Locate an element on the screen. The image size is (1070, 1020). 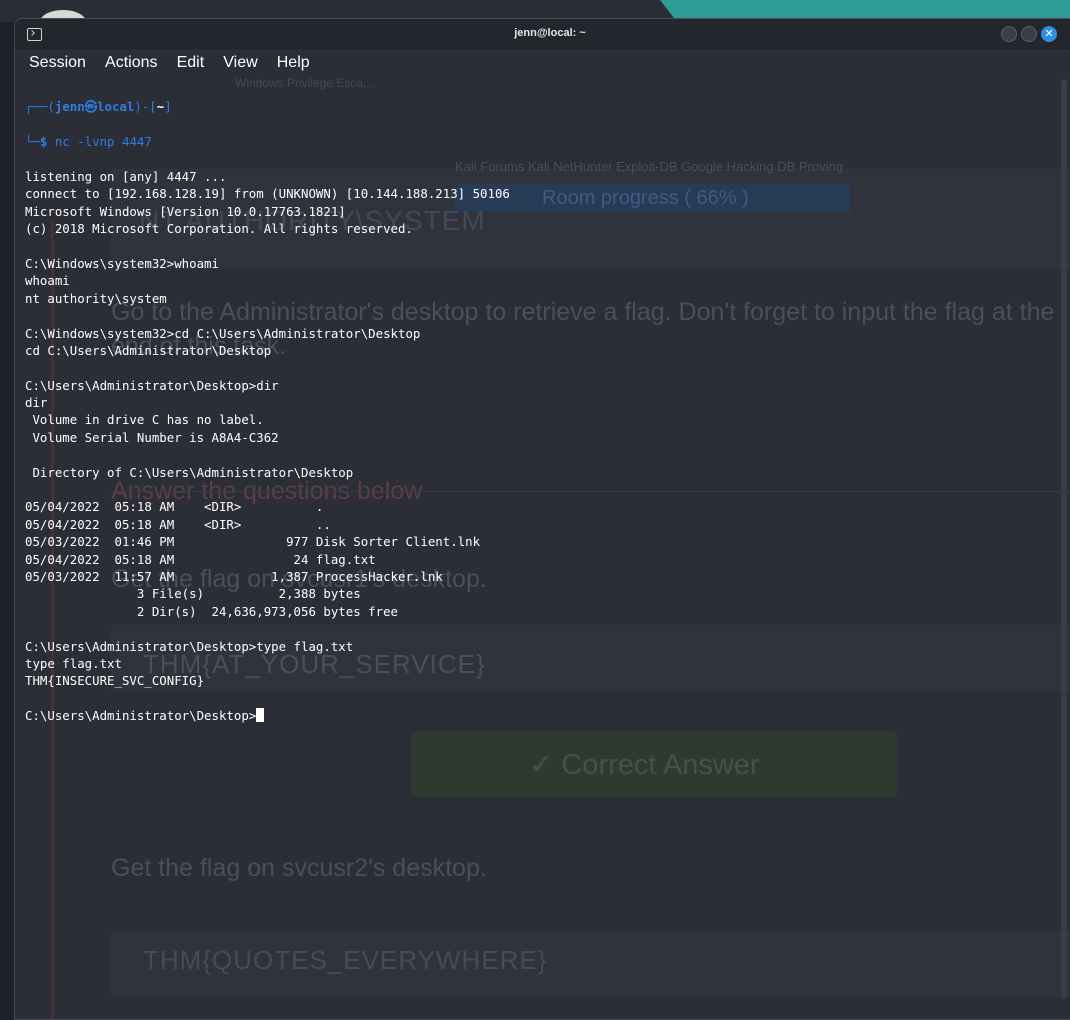
prompt-at: ㉿ is located at coordinates (91, 107).